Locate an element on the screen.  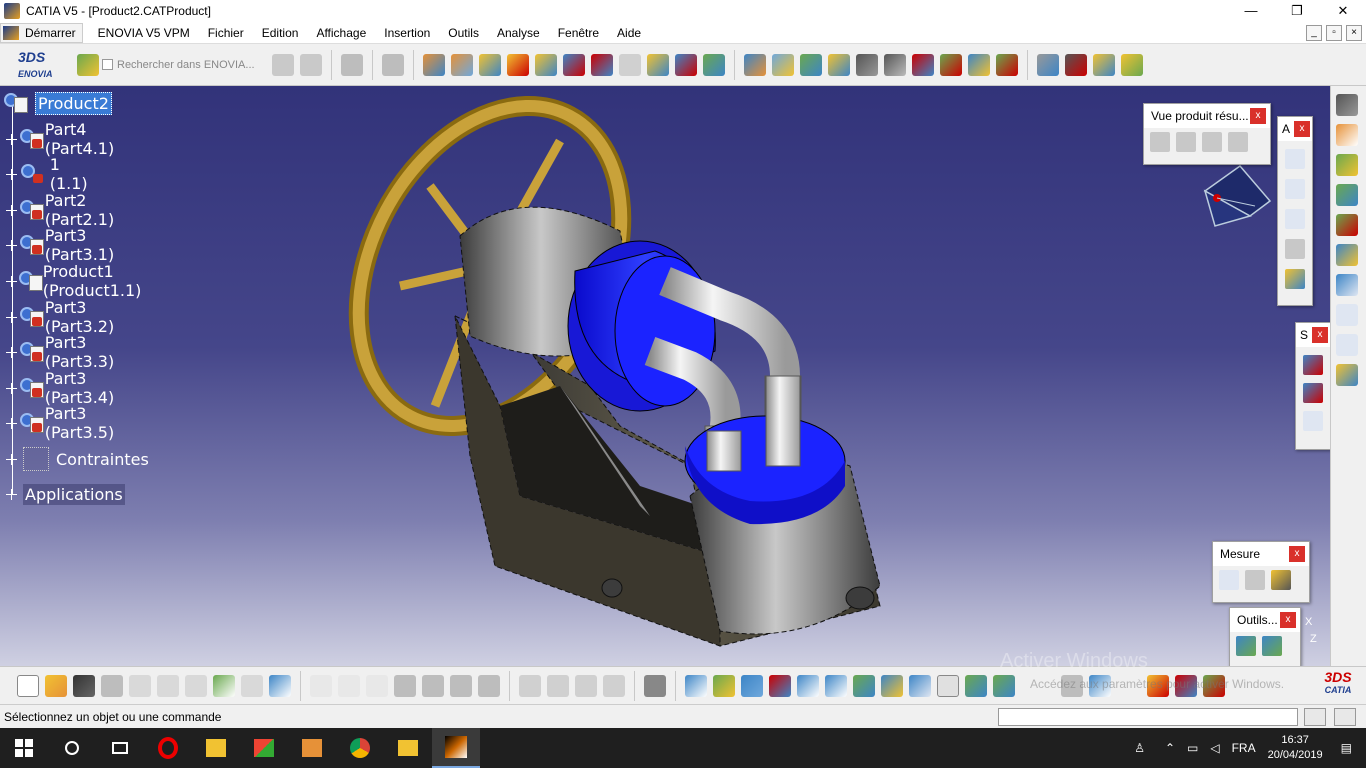
tree-item: Part3 (Part3.5) is located at coordinates (67, 423).